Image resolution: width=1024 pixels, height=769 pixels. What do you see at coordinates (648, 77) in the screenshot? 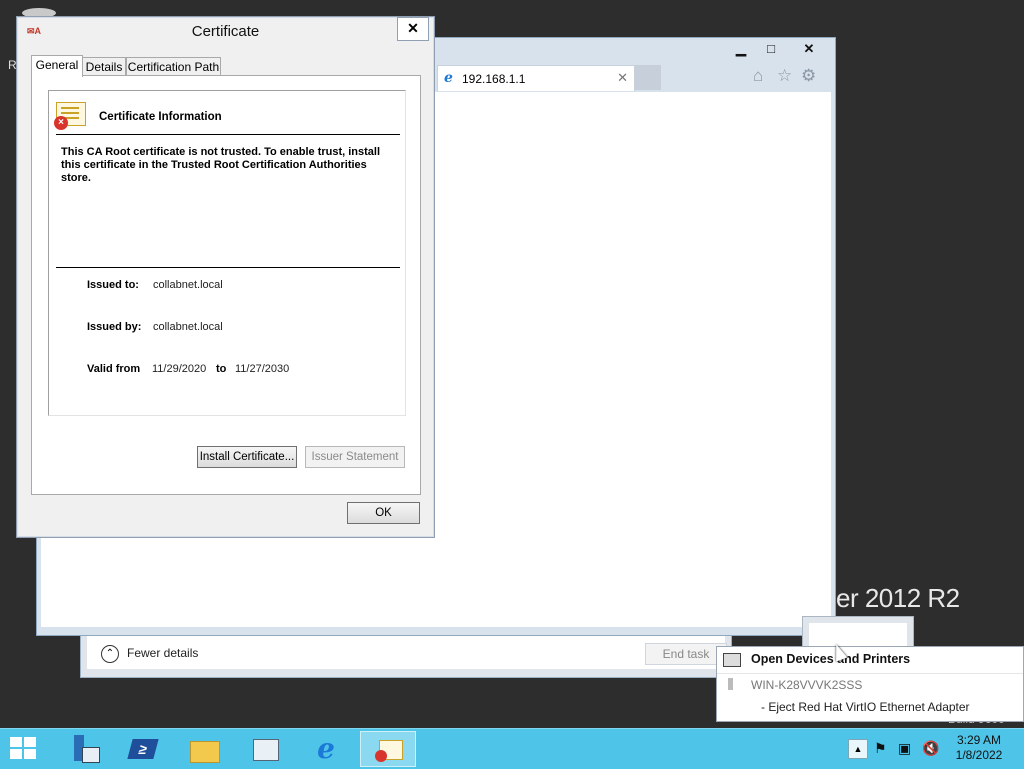
I see `new-tab-button` at bounding box center [648, 77].